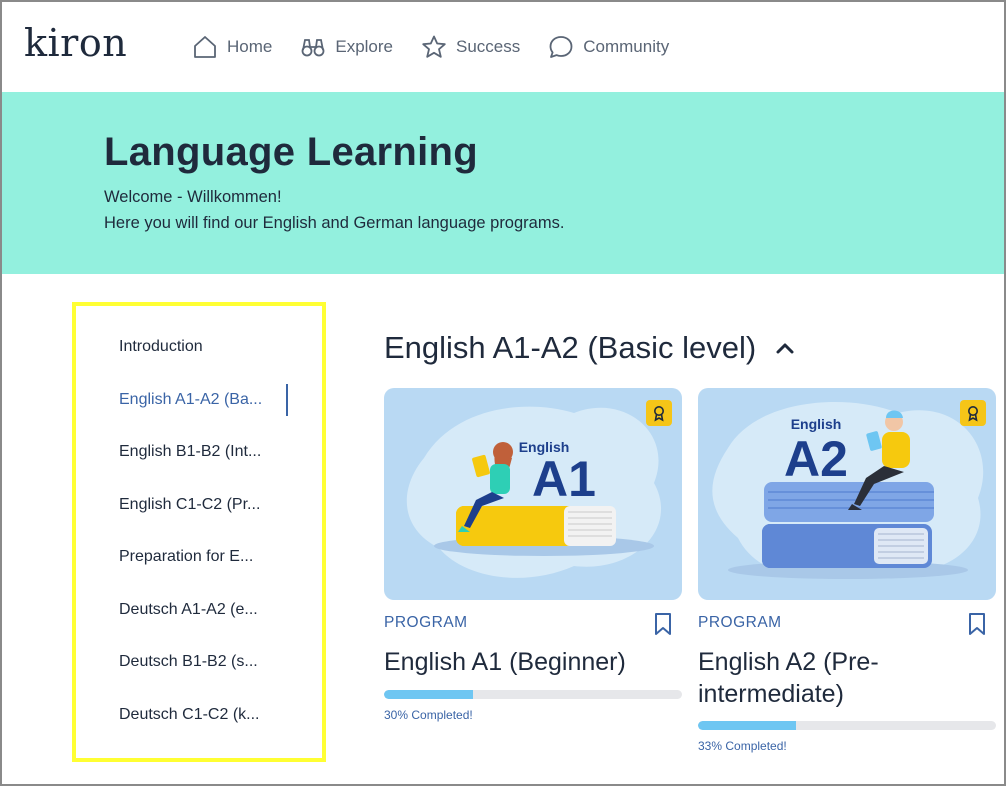 The height and width of the screenshot is (786, 1006). What do you see at coordinates (533, 662) in the screenshot?
I see `card-title: English A1 (Beginner)` at bounding box center [533, 662].